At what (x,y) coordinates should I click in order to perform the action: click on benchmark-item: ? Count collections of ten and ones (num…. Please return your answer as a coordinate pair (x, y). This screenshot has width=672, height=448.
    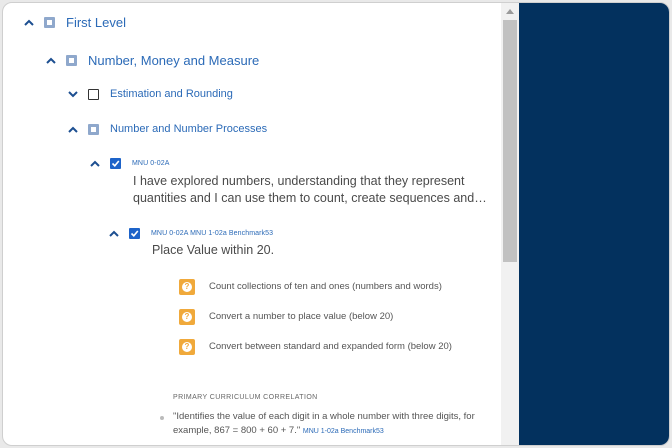
    Looking at the image, I should click on (334, 287).